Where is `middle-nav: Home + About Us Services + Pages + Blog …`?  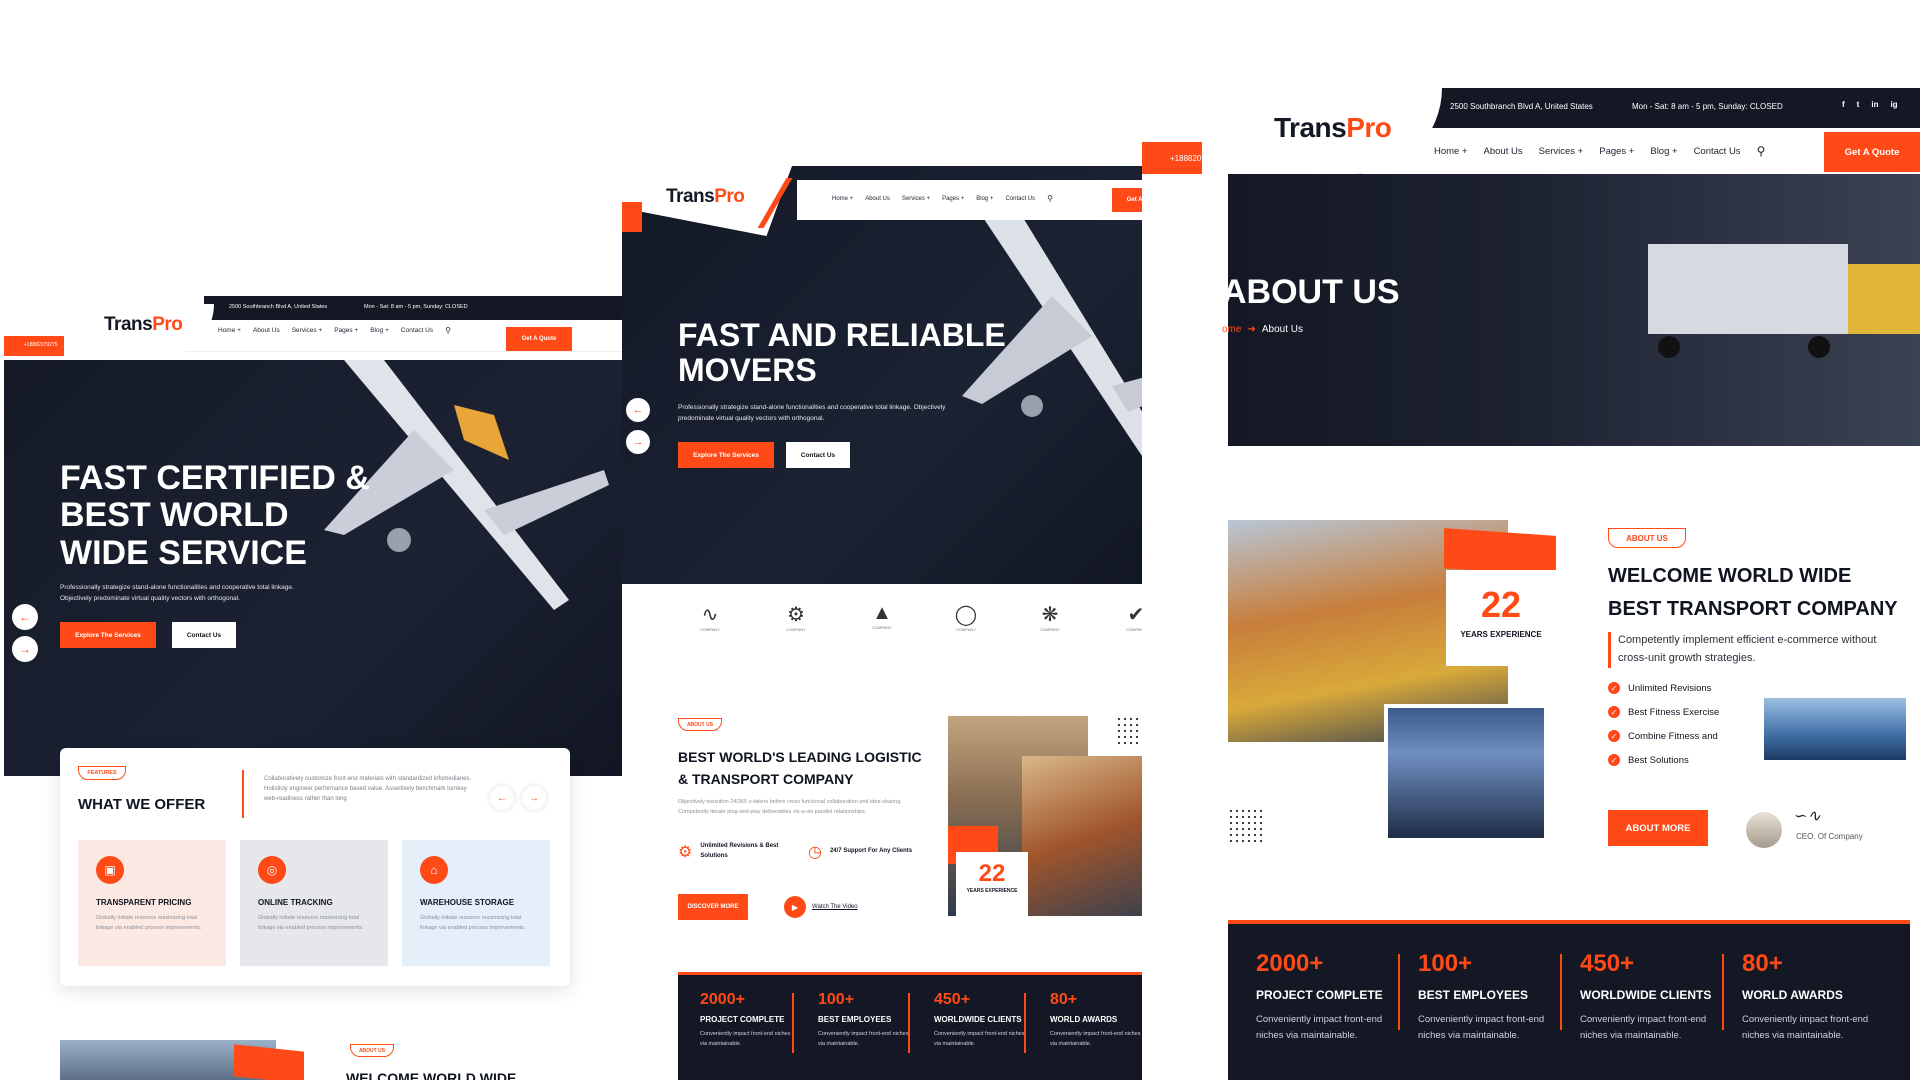 middle-nav: Home + About Us Services + Pages + Blog … is located at coordinates (942, 198).